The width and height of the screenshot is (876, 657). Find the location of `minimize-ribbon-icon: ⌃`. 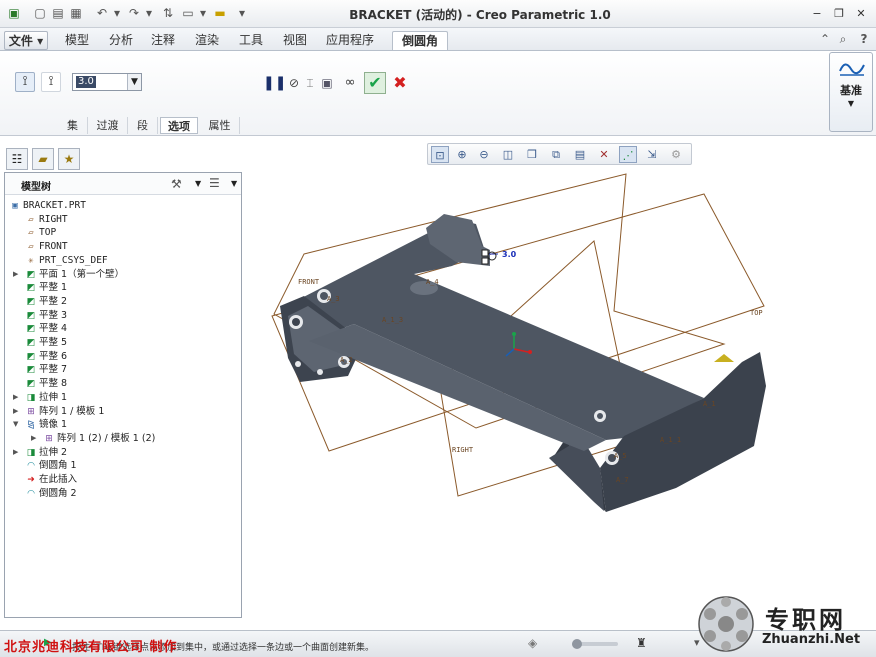

minimize-ribbon-icon: ⌃ is located at coordinates (825, 39).